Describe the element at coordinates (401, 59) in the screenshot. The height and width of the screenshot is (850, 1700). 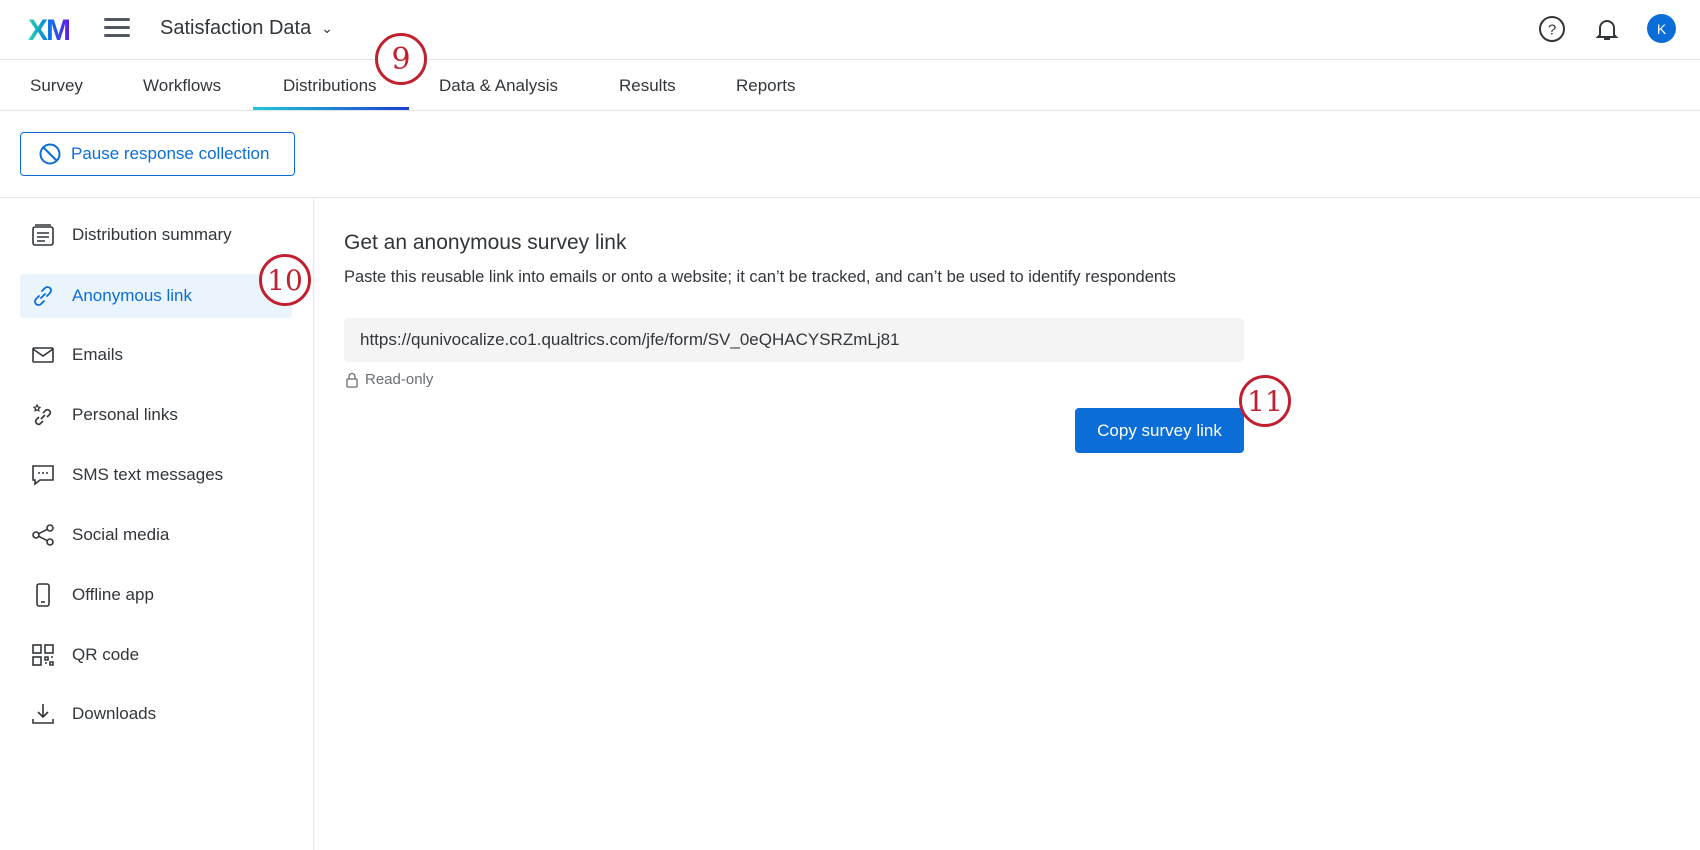
I see `annotation-marker: 9` at that location.